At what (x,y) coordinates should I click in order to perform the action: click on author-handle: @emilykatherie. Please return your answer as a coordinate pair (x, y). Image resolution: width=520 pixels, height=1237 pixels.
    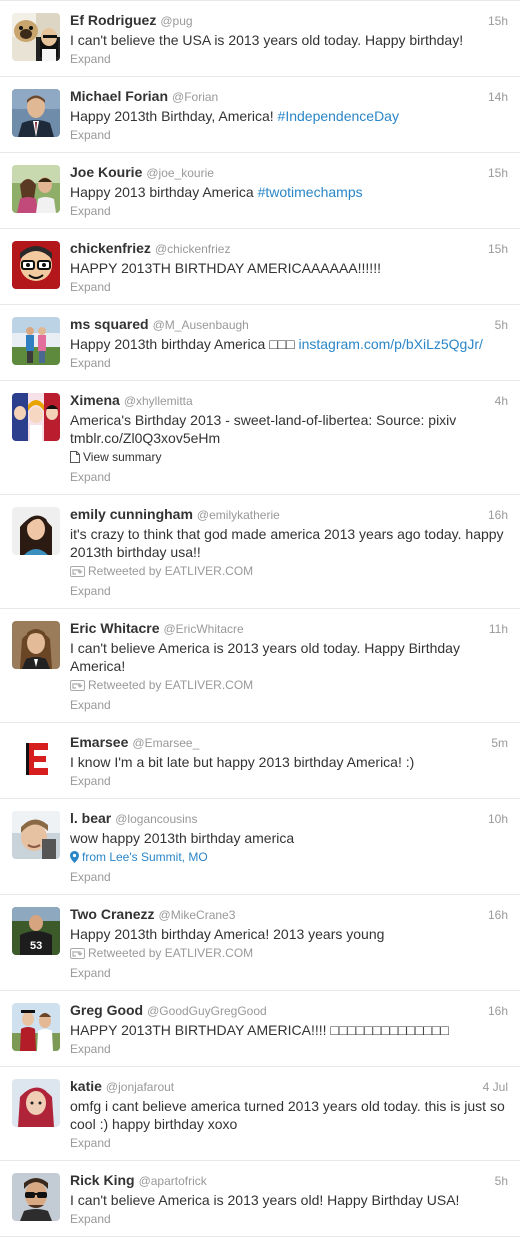
    Looking at the image, I should click on (238, 515).